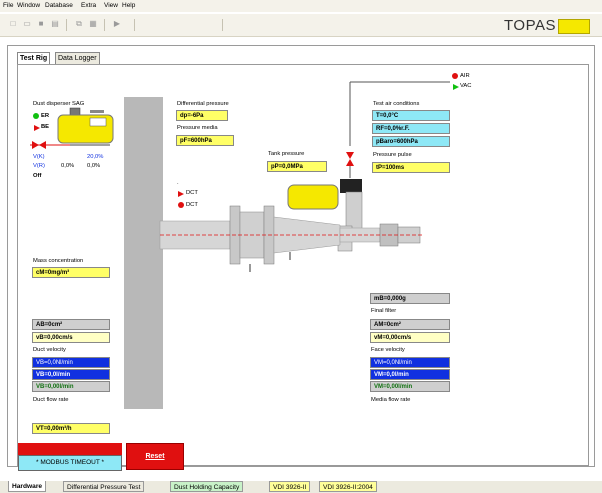 The width and height of the screenshot is (602, 493). Describe the element at coordinates (27, 486) in the screenshot. I see `tab-hardware: Hardware` at that location.